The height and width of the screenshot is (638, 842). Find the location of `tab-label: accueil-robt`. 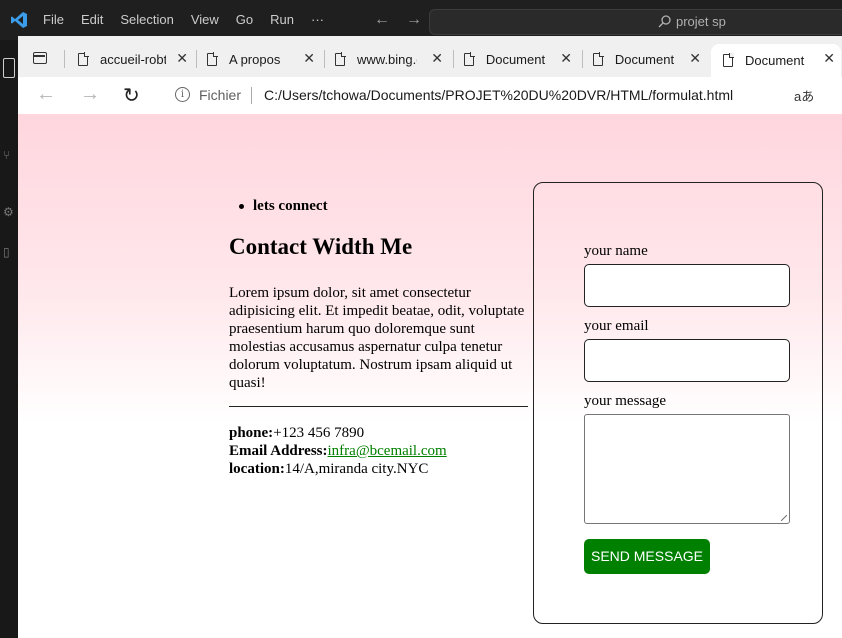

tab-label: accueil-robt is located at coordinates (133, 59).